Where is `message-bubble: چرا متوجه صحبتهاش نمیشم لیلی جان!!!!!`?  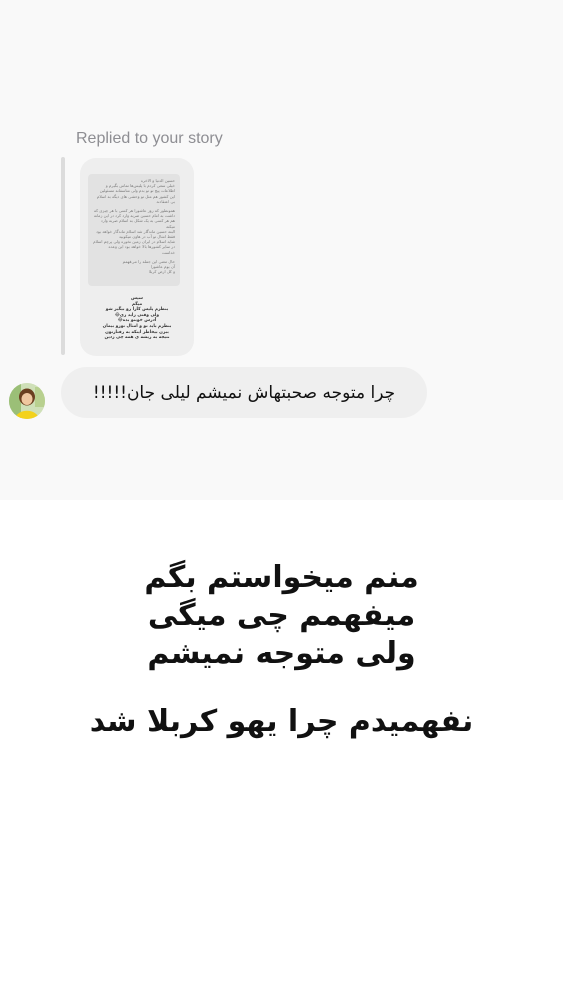
message-bubble: چرا متوجه صحبتهاش نمیشم لیلی جان!!!!! is located at coordinates (244, 392).